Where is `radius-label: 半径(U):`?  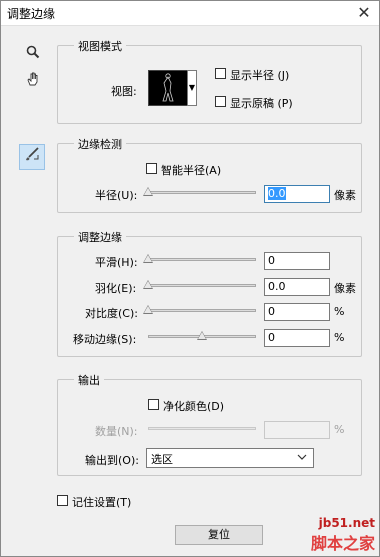
radius-label: 半径(U): is located at coordinates (116, 195).